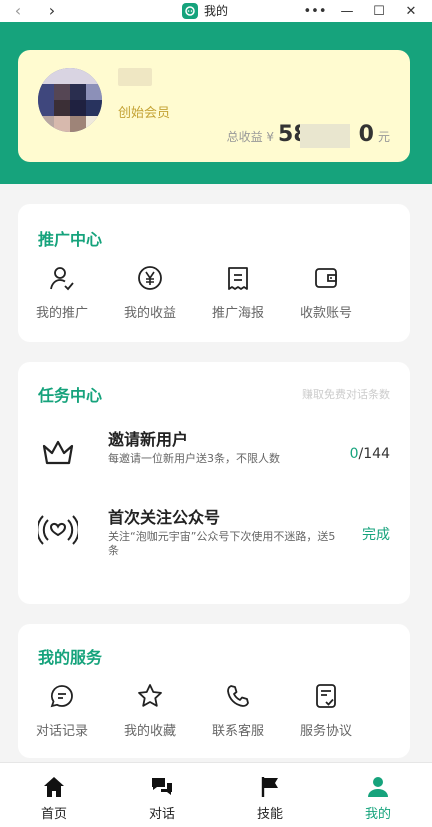  Describe the element at coordinates (162, 786) in the screenshot. I see `chat-icon` at that location.